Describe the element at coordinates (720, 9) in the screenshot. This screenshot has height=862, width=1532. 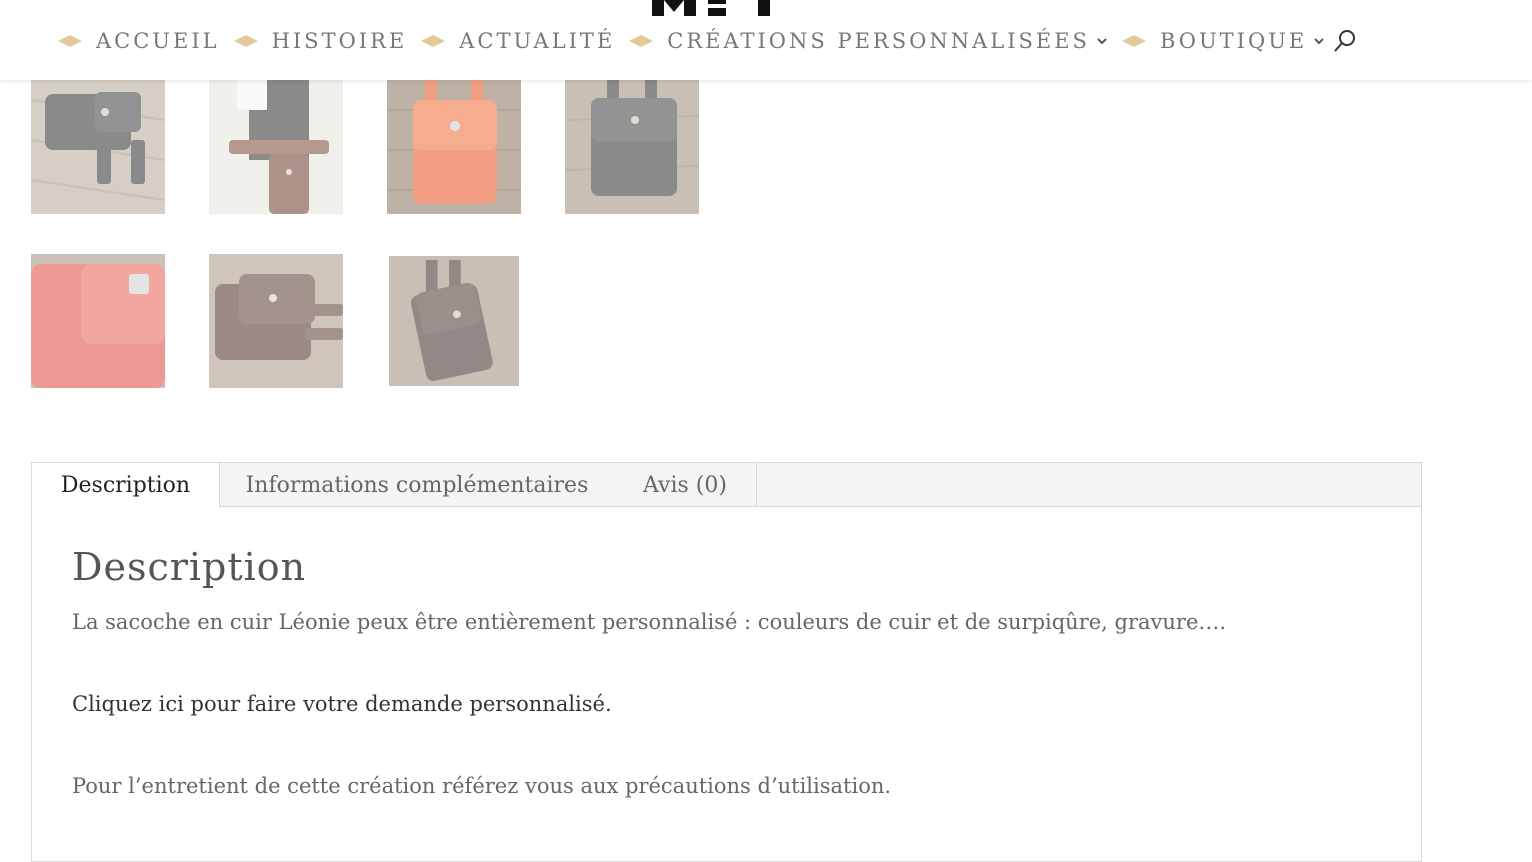
I see `site-logo` at that location.